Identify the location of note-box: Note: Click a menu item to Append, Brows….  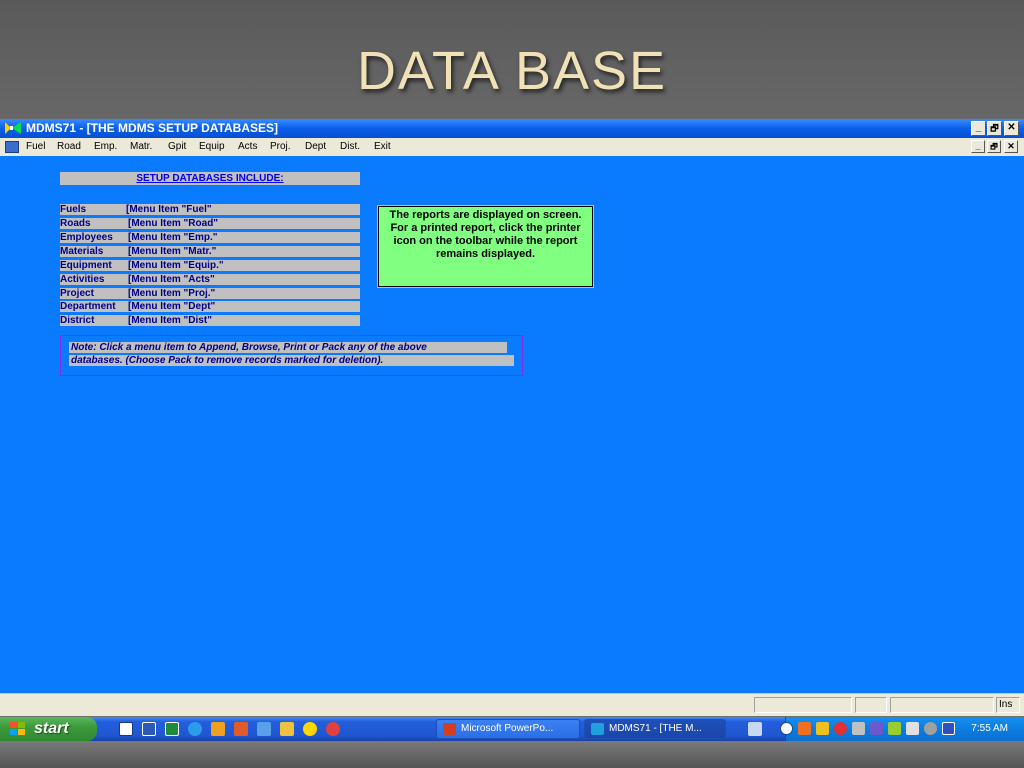
(291, 355).